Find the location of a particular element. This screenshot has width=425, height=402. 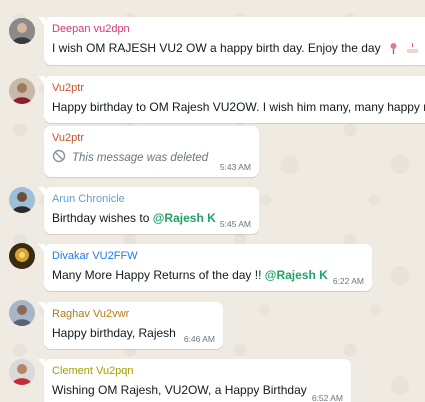

message-time: 6:22 AM is located at coordinates (348, 281).